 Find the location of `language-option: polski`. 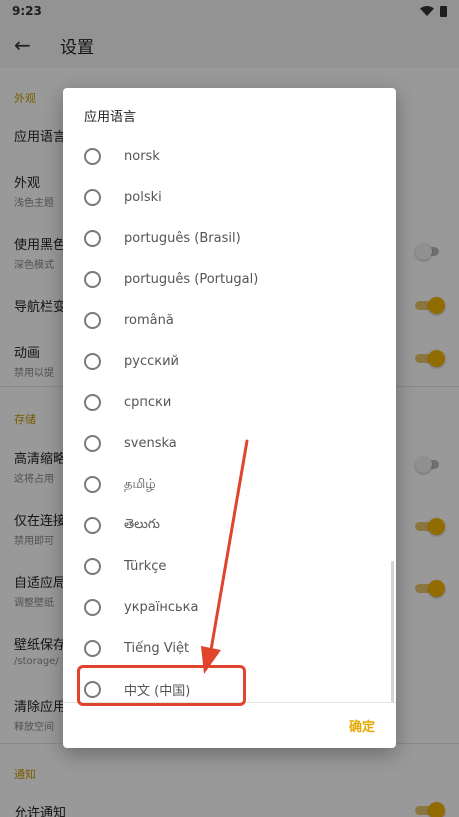

language-option: polski is located at coordinates (229, 197).